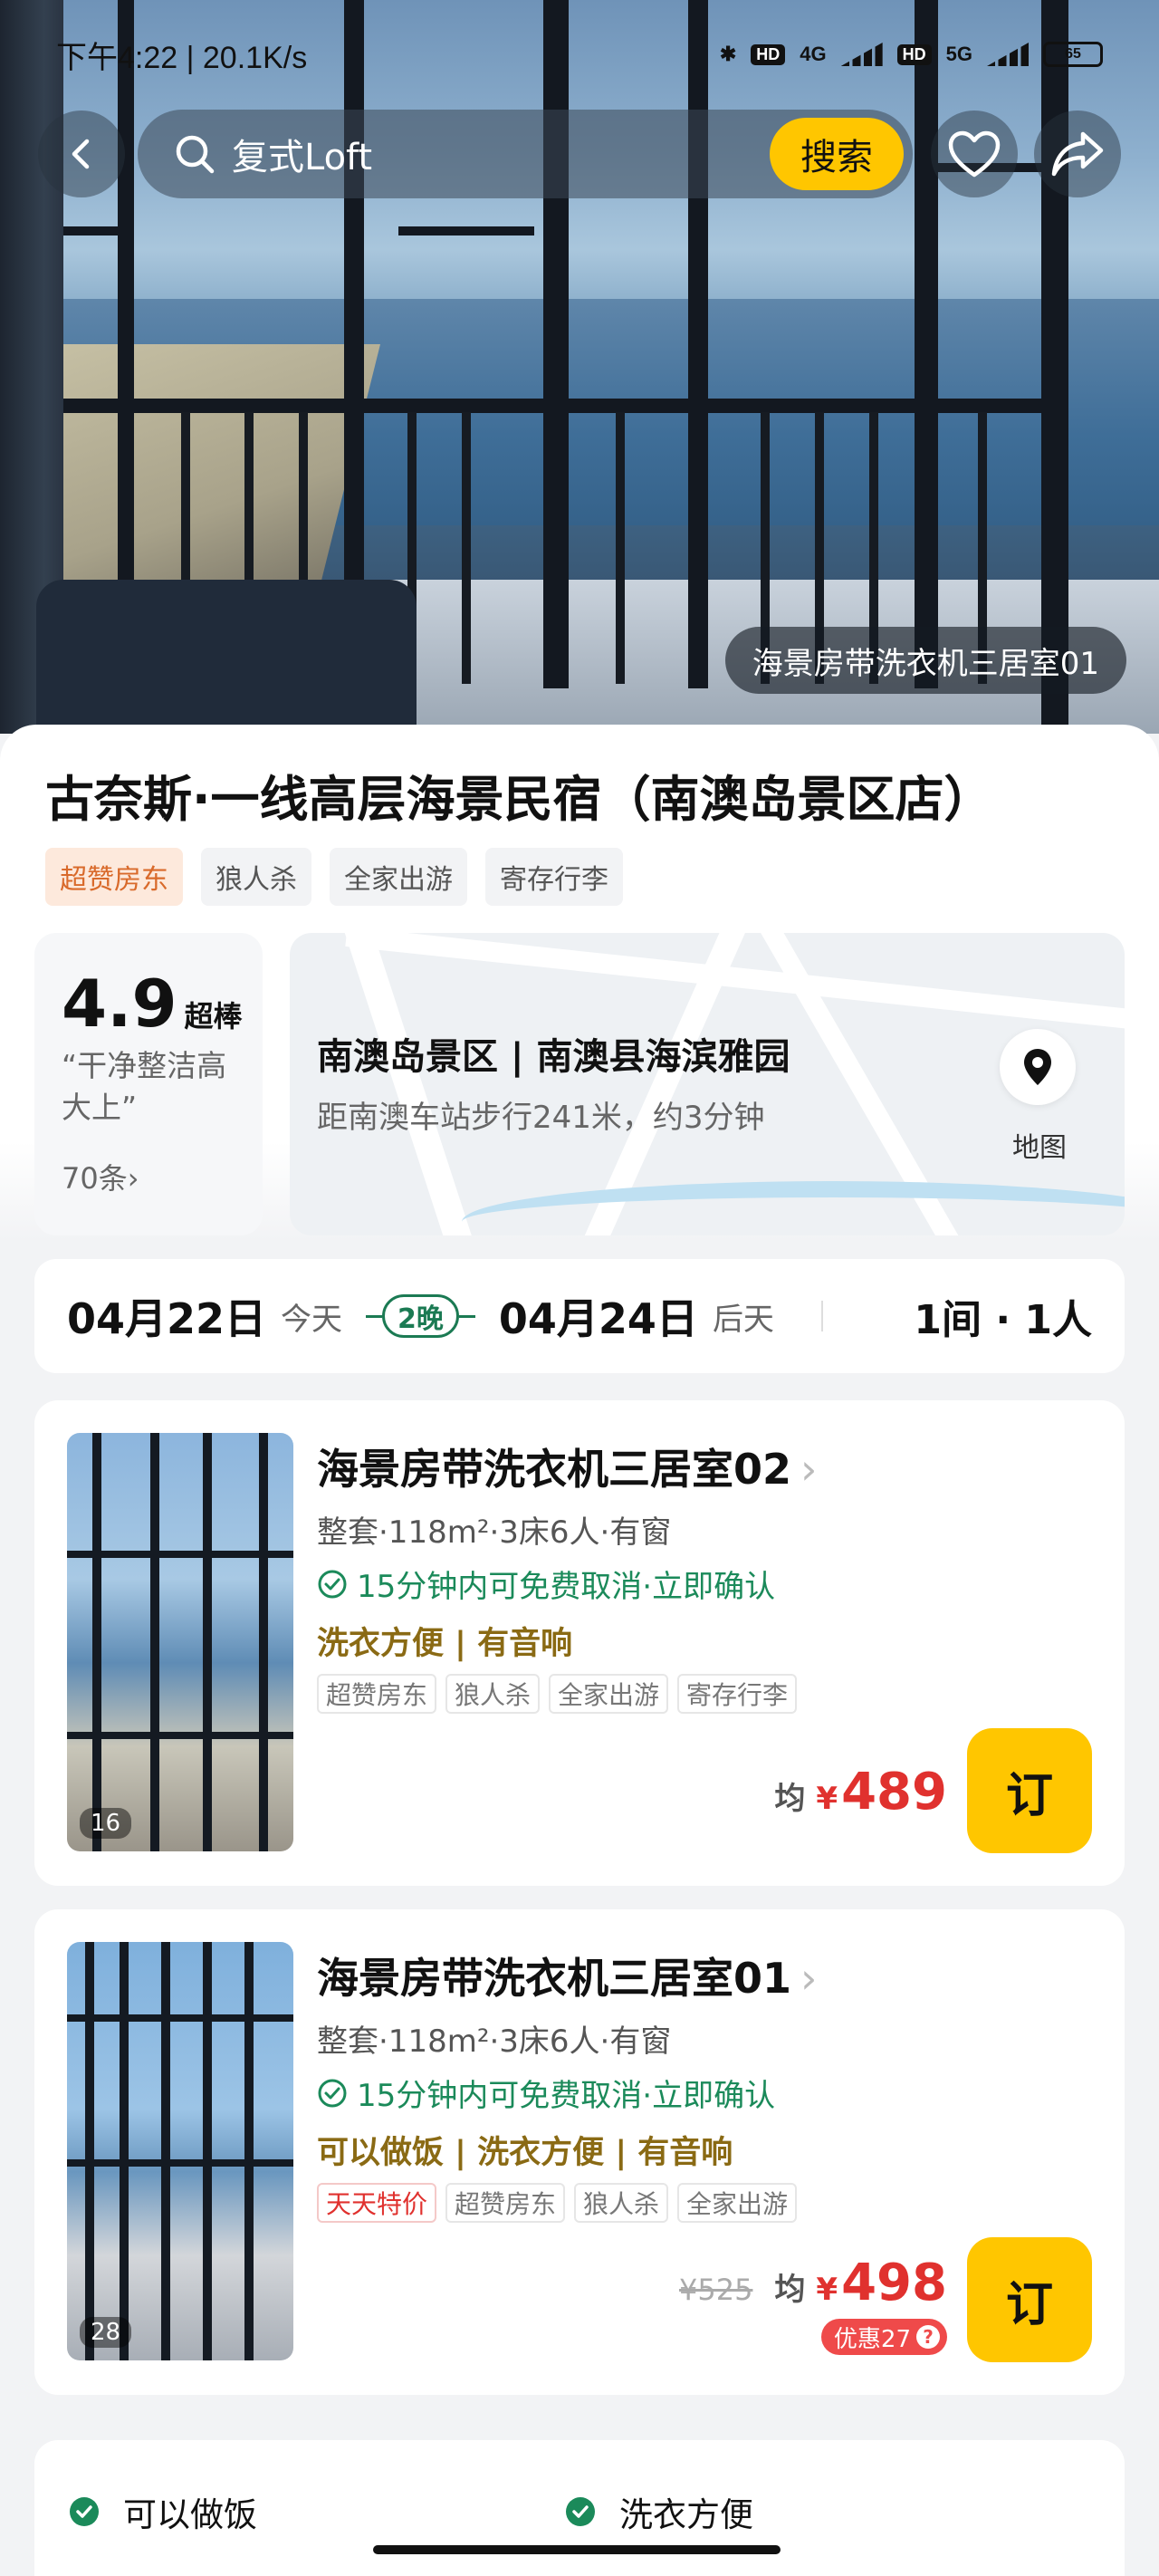  I want to click on room-tag: 超赞房东, so click(506, 2203).